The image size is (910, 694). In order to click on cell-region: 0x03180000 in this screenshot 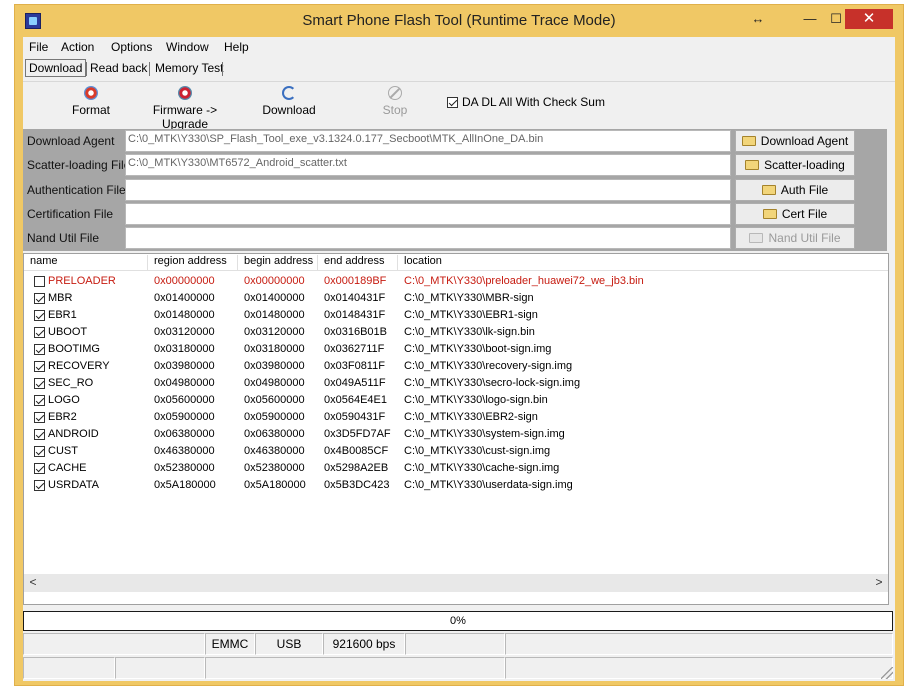, I will do `click(184, 349)`.